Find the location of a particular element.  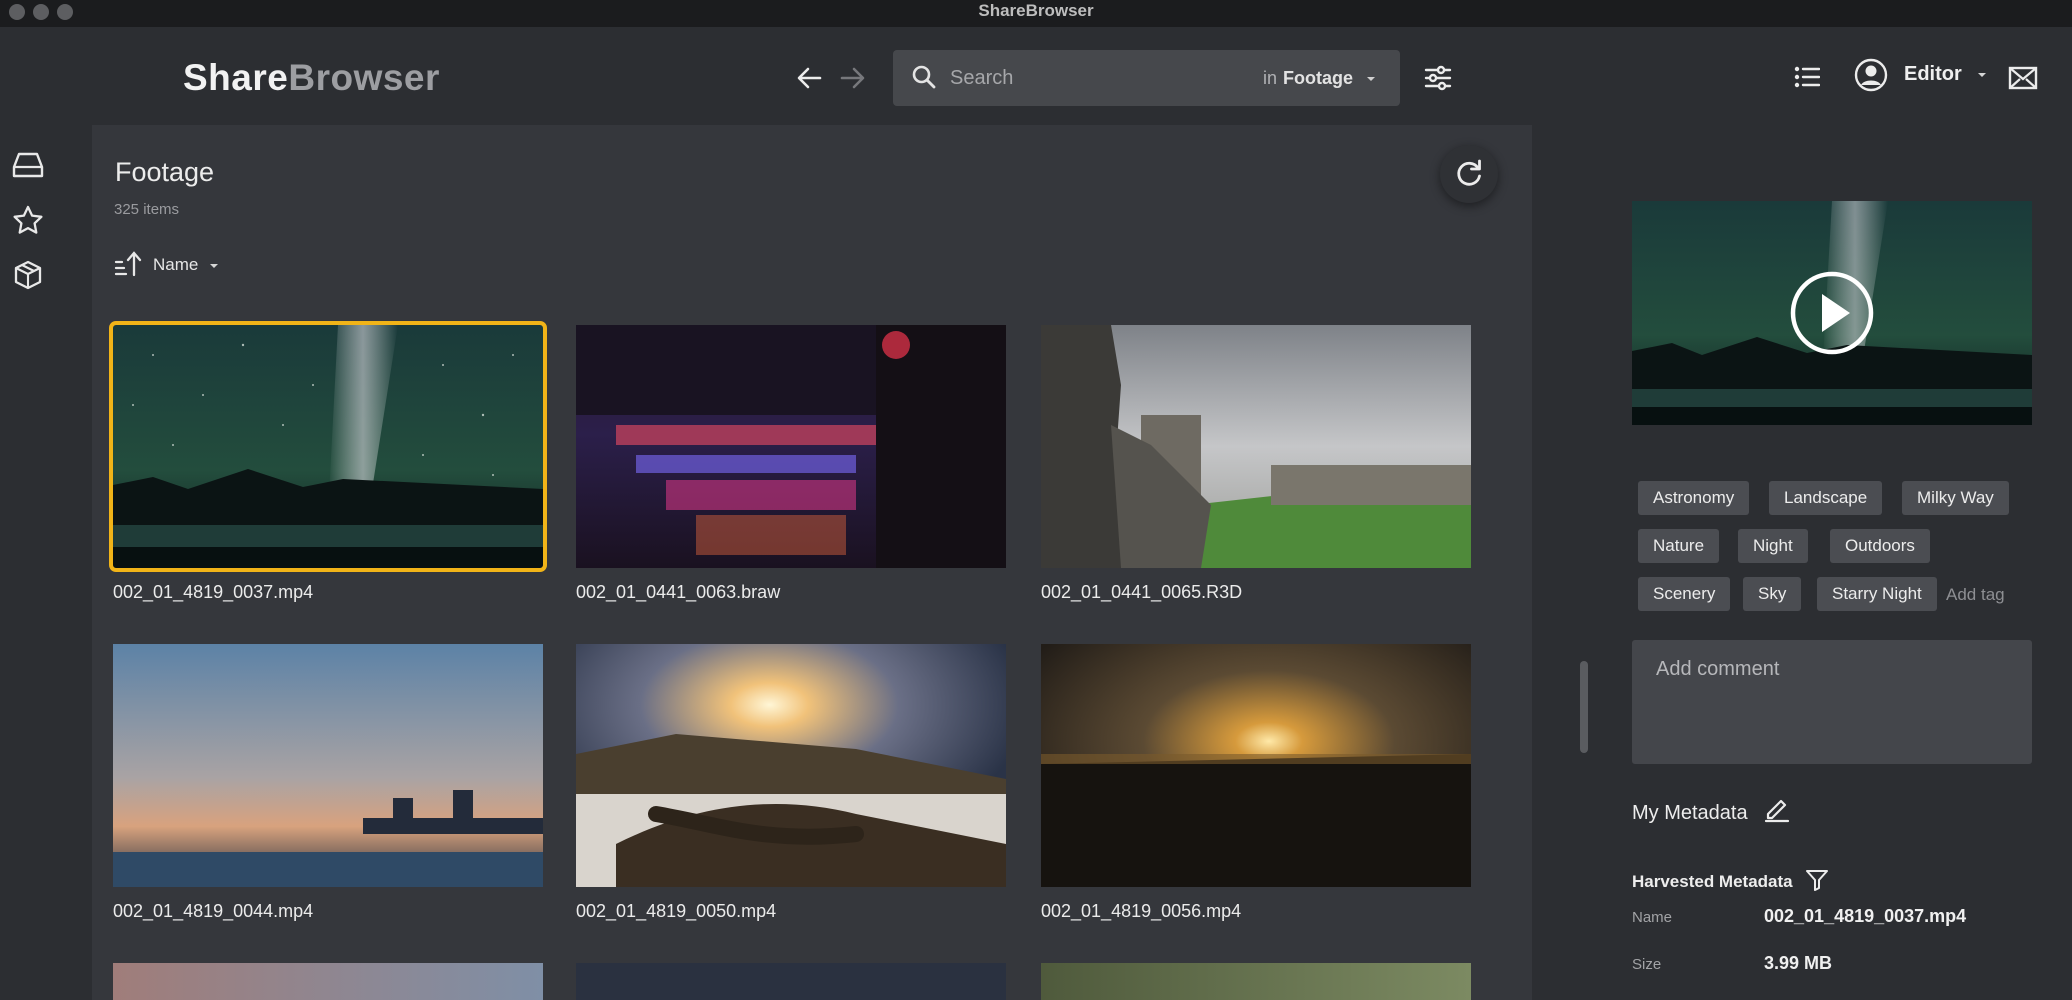

search-field: Search in Footage is located at coordinates (1146, 78).